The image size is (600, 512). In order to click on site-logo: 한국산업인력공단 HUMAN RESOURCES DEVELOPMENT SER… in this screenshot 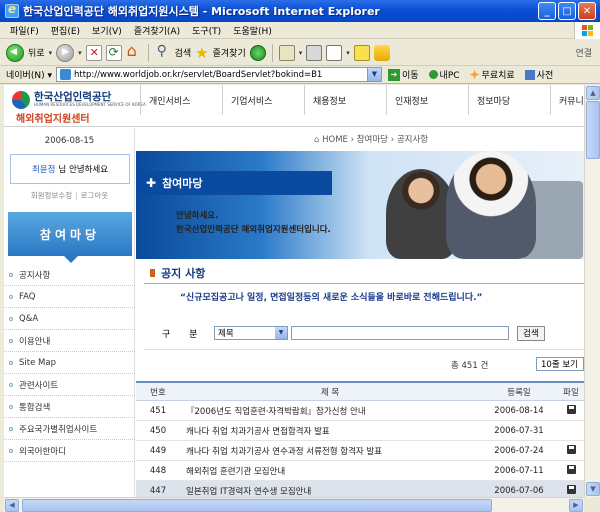, I will do `click(79, 107)`.